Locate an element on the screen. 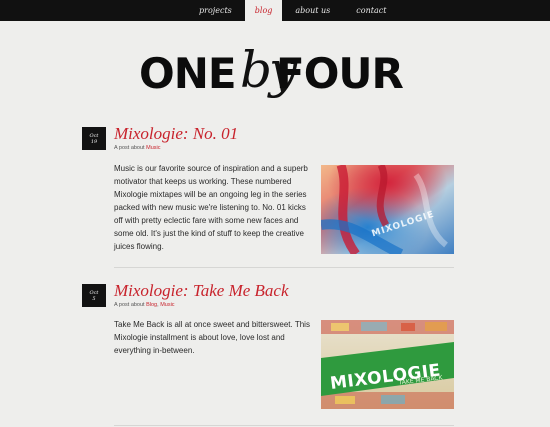 This screenshot has height=427, width=550. nav-item-contact: contact is located at coordinates (371, 10).